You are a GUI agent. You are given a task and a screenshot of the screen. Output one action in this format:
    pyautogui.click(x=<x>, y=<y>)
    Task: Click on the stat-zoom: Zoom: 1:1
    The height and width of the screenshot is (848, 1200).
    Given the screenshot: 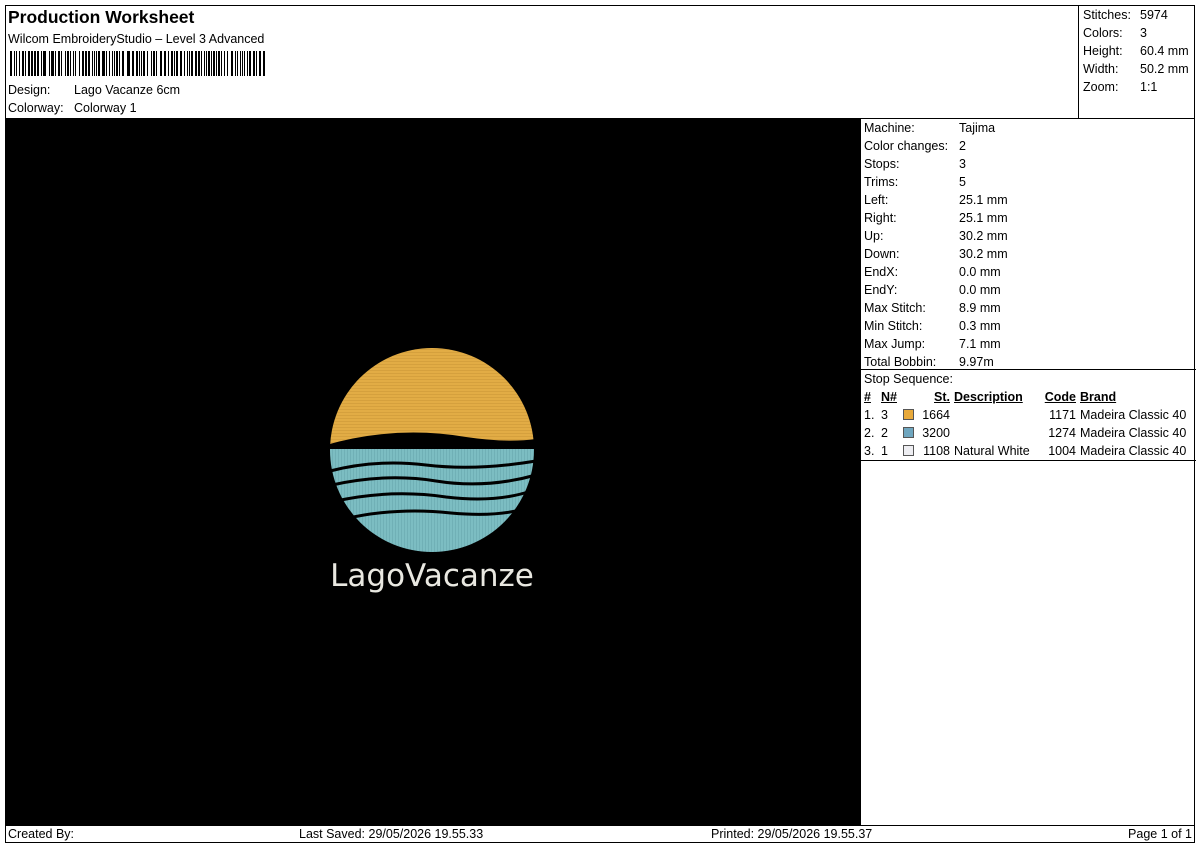 What is the action you would take?
    pyautogui.click(x=1120, y=87)
    